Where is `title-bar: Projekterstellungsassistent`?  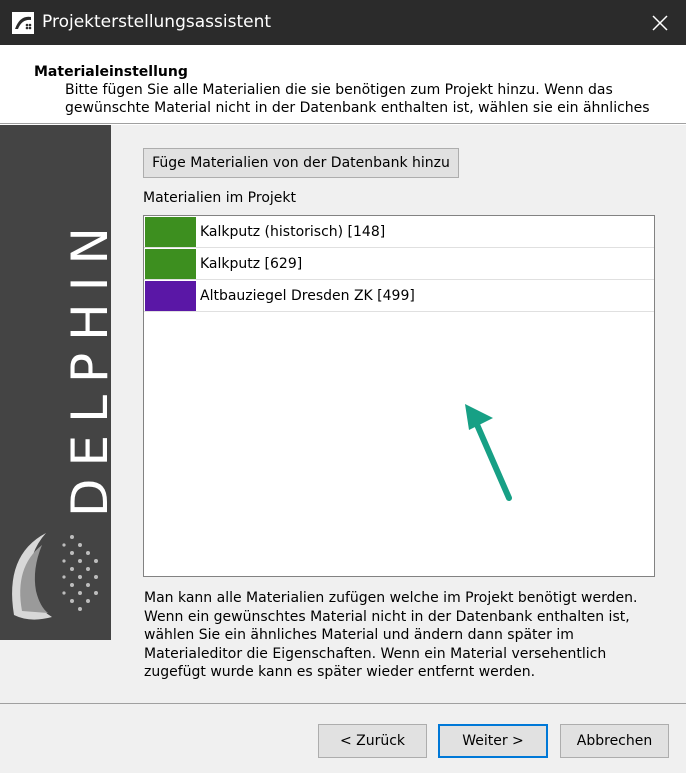
title-bar: Projekterstellungsassistent is located at coordinates (343, 22).